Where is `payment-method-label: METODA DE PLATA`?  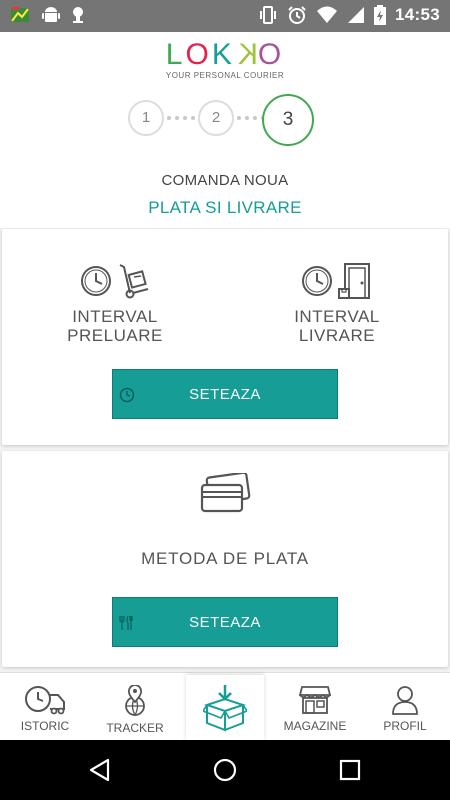 payment-method-label: METODA DE PLATA is located at coordinates (225, 558).